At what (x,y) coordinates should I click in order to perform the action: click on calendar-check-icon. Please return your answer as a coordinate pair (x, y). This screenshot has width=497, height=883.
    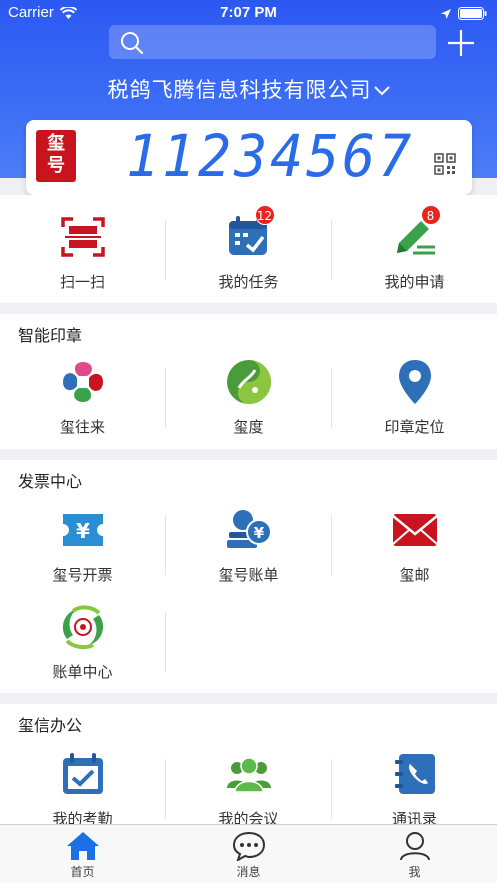
    Looking at the image, I should click on (83, 774).